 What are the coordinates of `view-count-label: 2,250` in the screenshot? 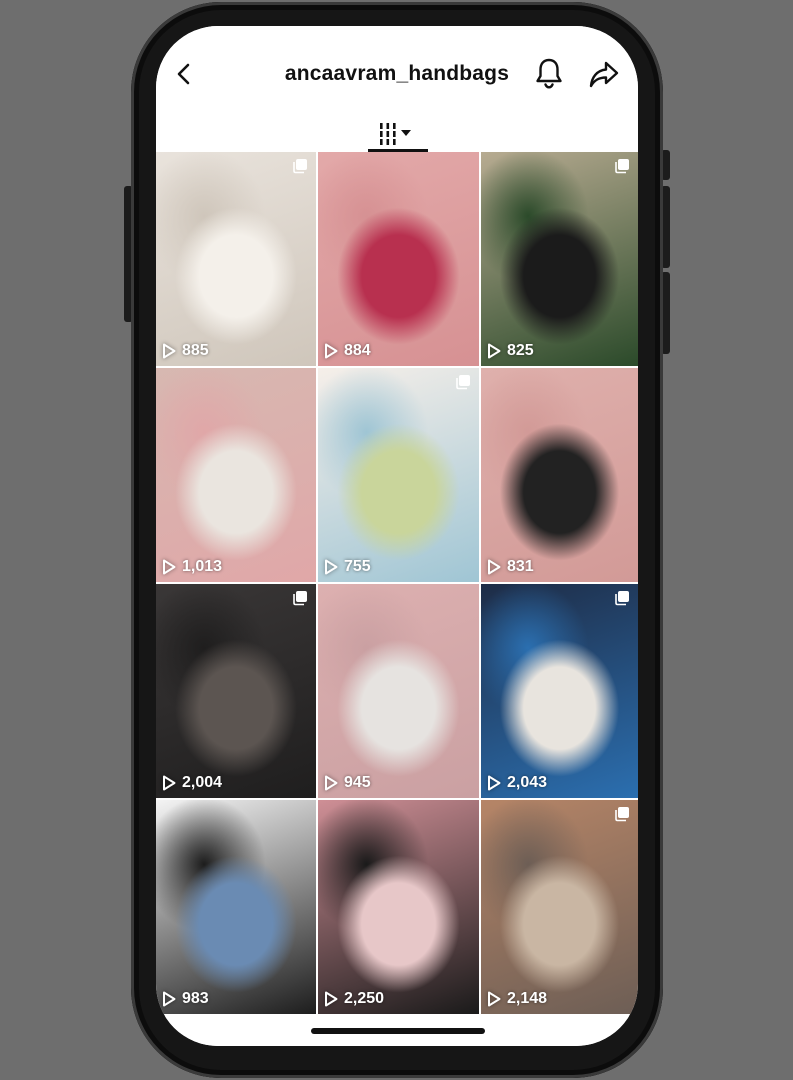 It's located at (364, 998).